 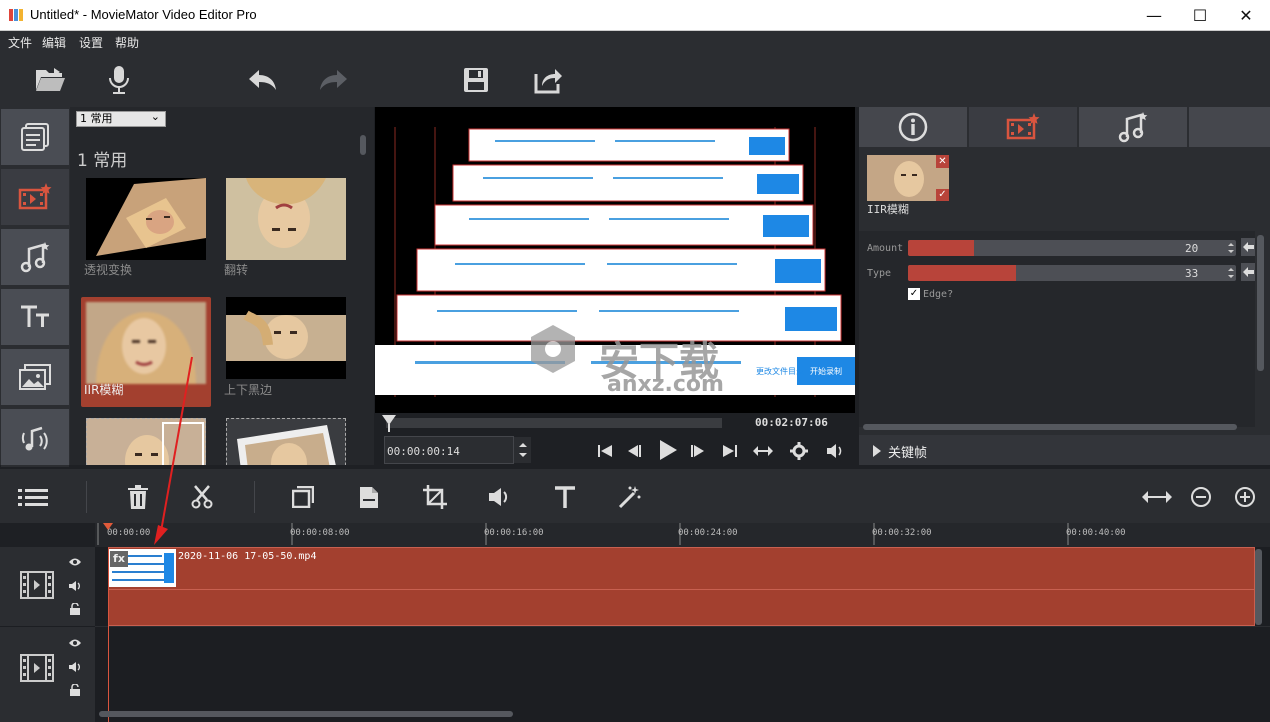 I want to click on text-t-icon, so click(x=565, y=497).